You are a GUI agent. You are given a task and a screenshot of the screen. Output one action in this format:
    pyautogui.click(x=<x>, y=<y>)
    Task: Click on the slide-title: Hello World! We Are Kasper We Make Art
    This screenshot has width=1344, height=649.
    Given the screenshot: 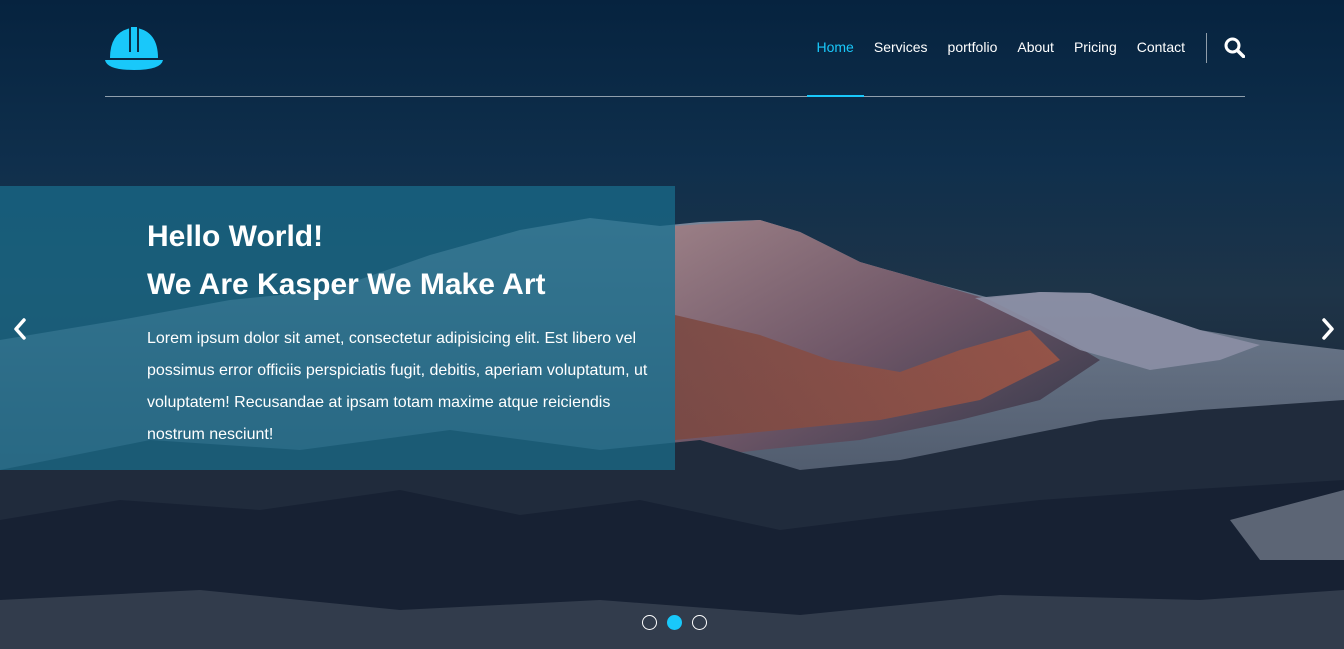 What is the action you would take?
    pyautogui.click(x=397, y=261)
    